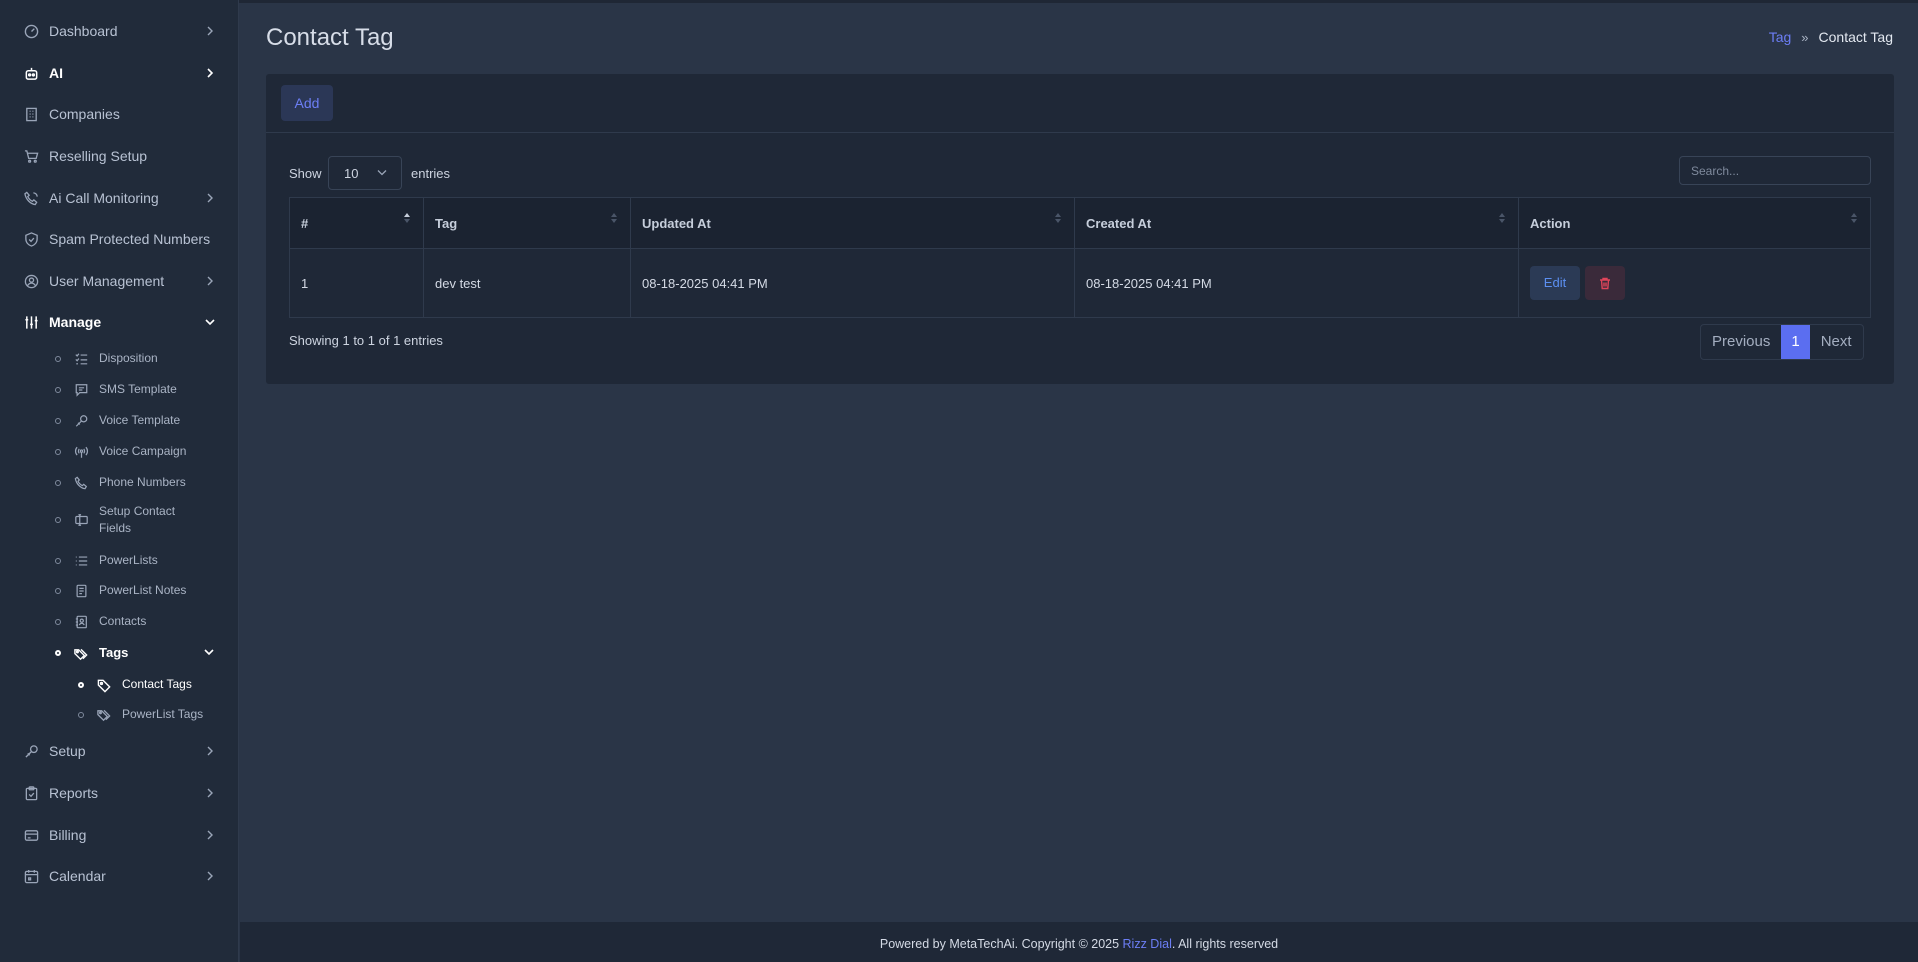 The image size is (1918, 962). What do you see at coordinates (305, 223) in the screenshot?
I see `column-header-label: #` at bounding box center [305, 223].